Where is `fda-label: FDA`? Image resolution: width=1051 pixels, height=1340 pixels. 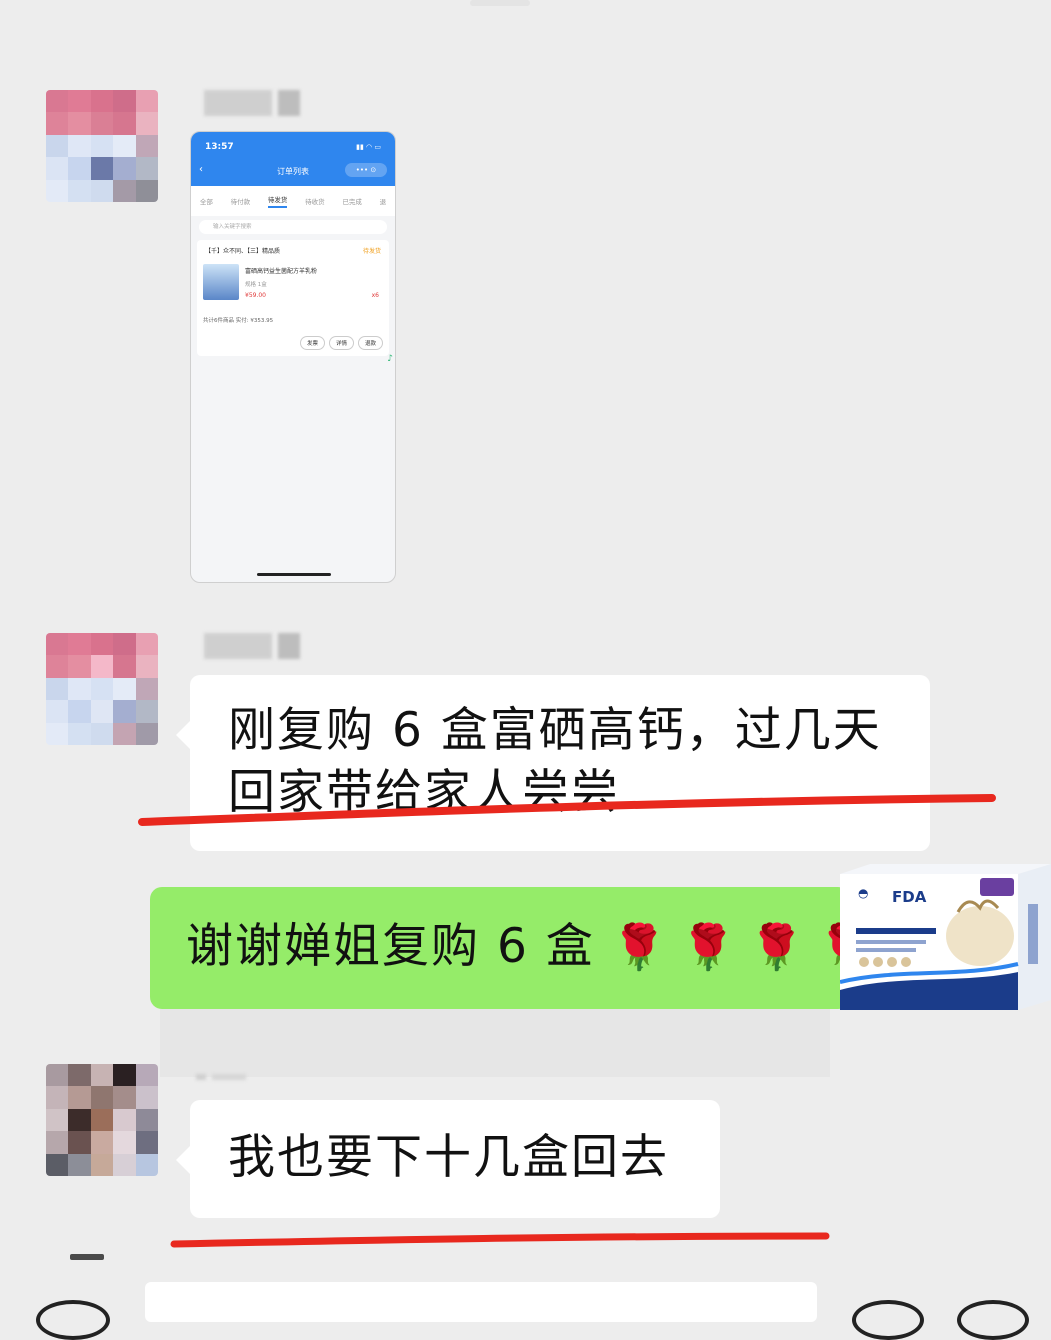 fda-label: FDA is located at coordinates (909, 897).